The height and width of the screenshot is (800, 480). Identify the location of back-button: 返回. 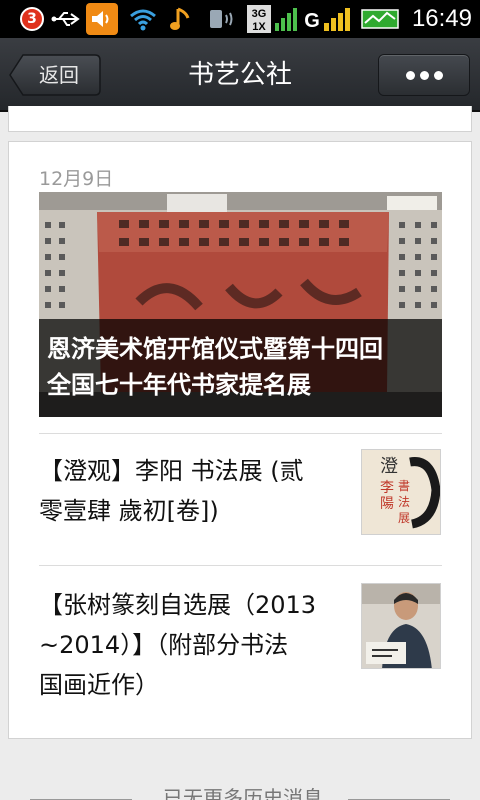
(55, 75).